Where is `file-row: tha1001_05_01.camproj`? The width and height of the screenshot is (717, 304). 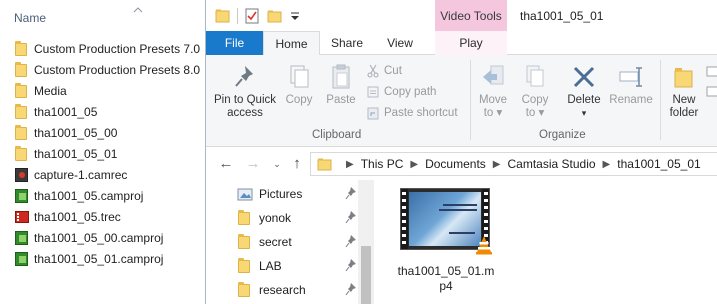
file-row: tha1001_05_01.camproj is located at coordinates (109, 258).